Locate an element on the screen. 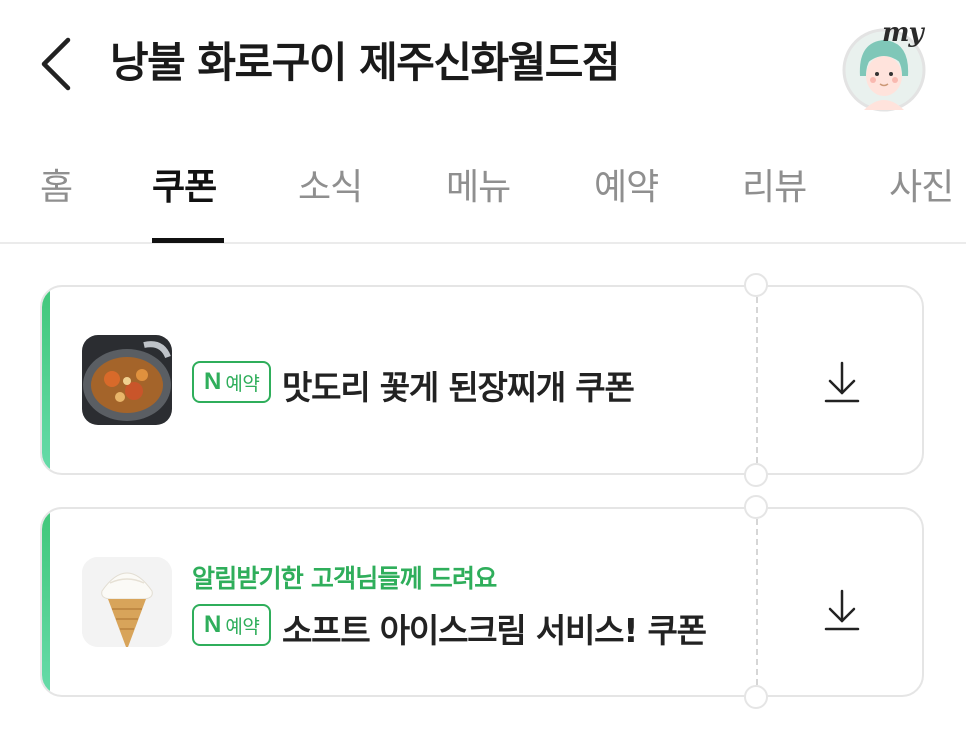 This screenshot has height=743, width=966. my-profile-button: my is located at coordinates (884, 65).